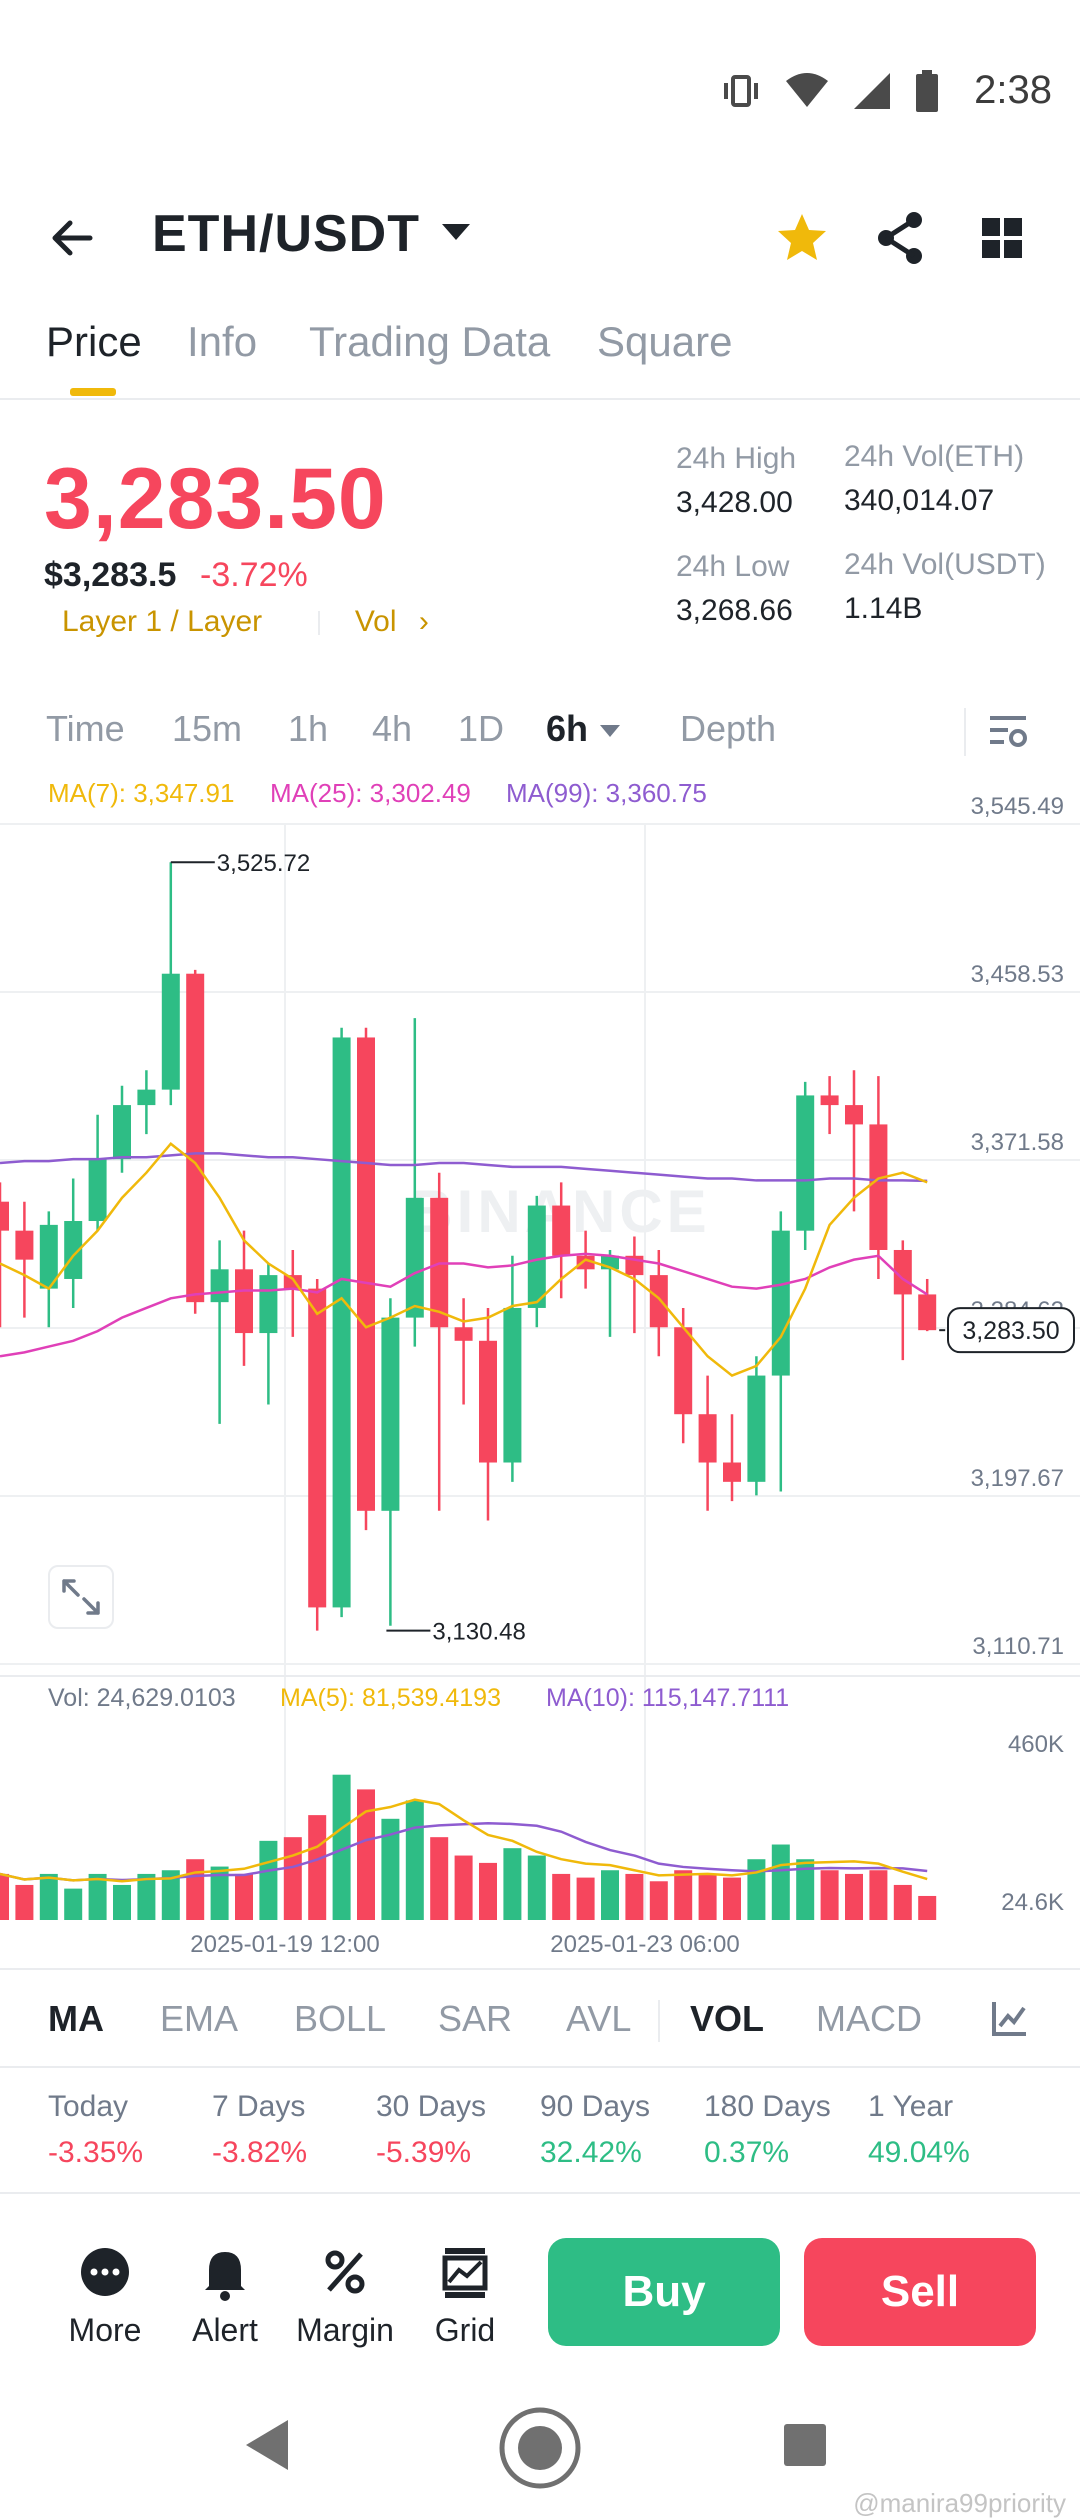 The height and width of the screenshot is (2520, 1080). What do you see at coordinates (1017, 806) in the screenshot?
I see `price-tick-label: 3,545.49` at bounding box center [1017, 806].